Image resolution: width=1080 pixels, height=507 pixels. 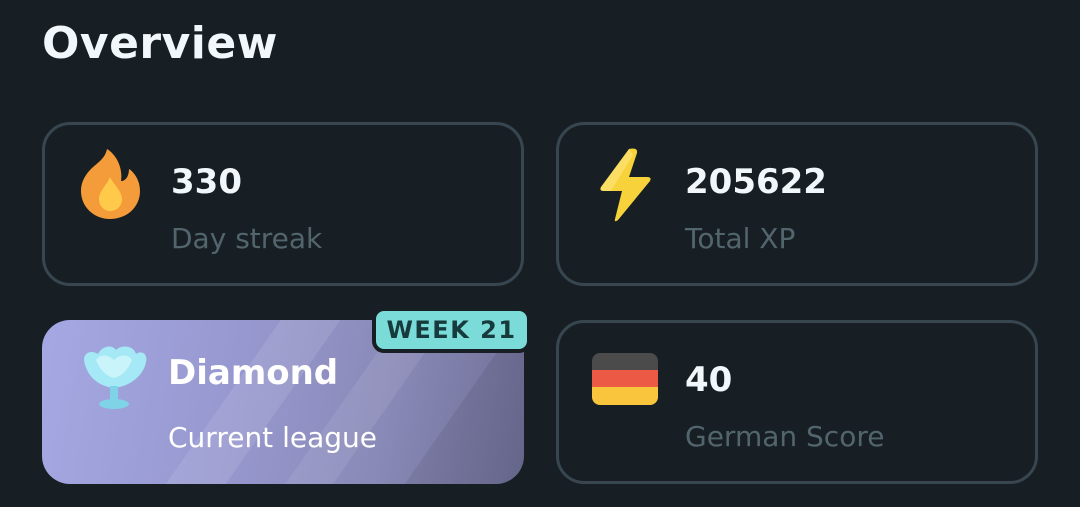 What do you see at coordinates (785, 436) in the screenshot?
I see `score-label: German Score` at bounding box center [785, 436].